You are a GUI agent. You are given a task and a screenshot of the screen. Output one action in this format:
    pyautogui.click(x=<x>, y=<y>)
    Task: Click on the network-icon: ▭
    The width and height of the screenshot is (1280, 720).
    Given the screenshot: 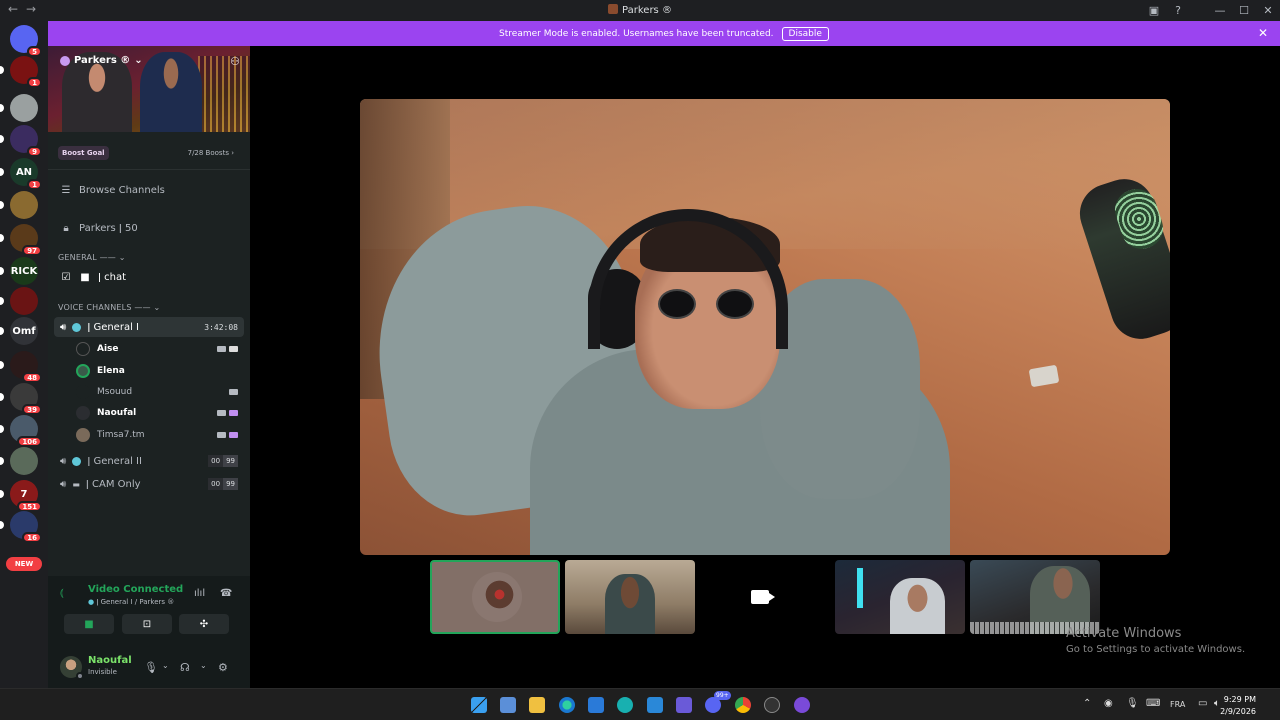 What is the action you would take?
    pyautogui.click(x=1202, y=703)
    